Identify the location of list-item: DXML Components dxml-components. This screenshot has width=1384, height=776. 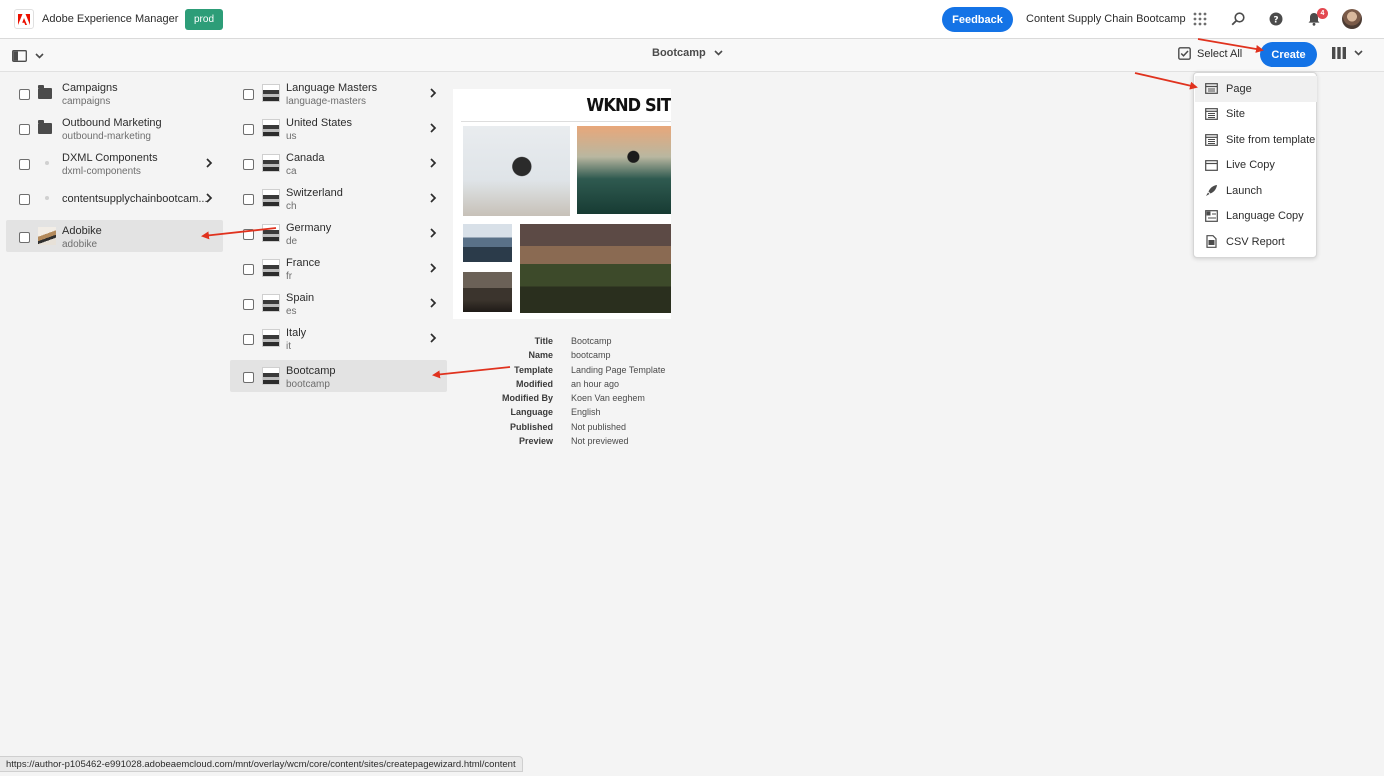
(114, 163).